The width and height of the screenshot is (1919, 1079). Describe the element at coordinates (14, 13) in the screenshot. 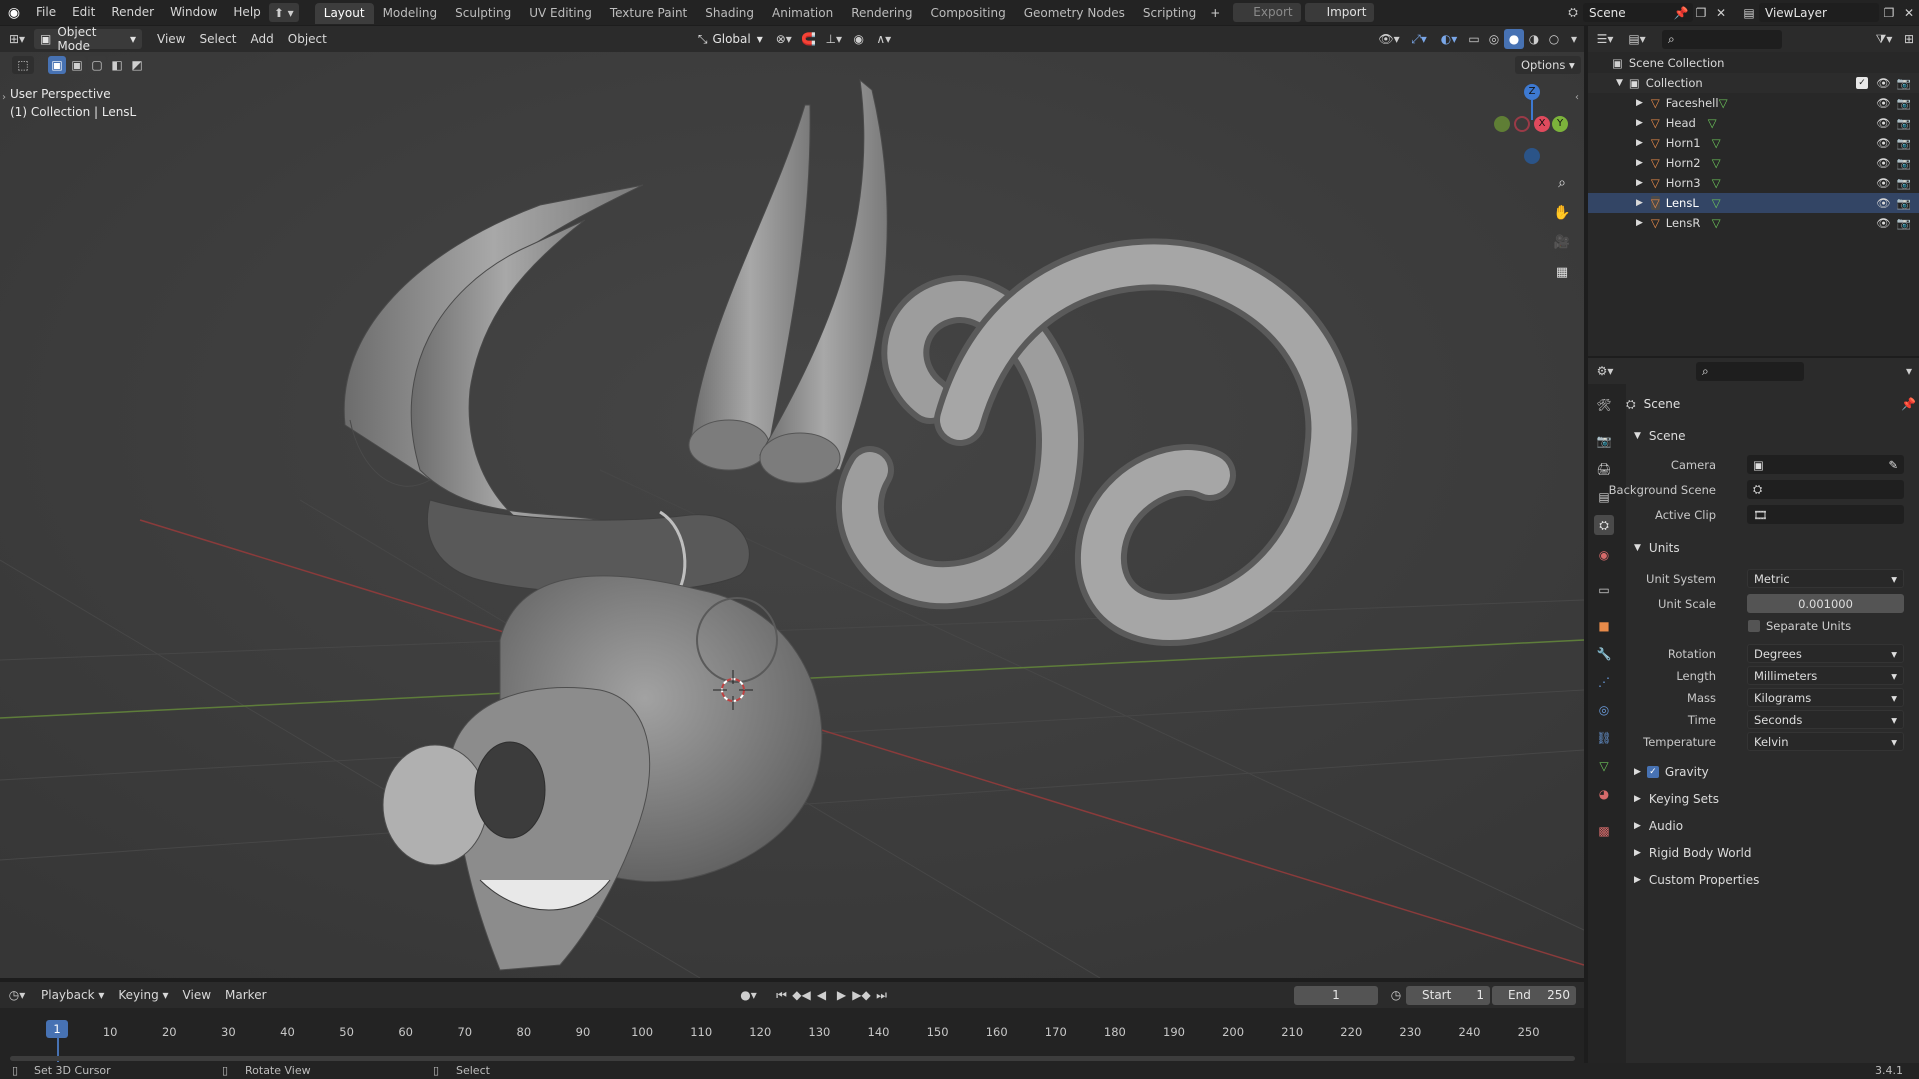

I see `blender-logo-icon: ◉` at that location.